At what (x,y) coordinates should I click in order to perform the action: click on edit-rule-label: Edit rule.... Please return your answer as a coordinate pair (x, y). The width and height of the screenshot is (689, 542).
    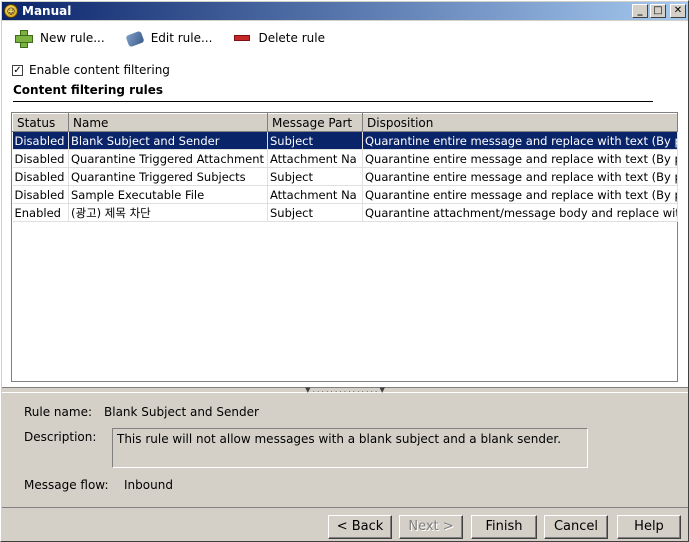
    Looking at the image, I should click on (181, 38).